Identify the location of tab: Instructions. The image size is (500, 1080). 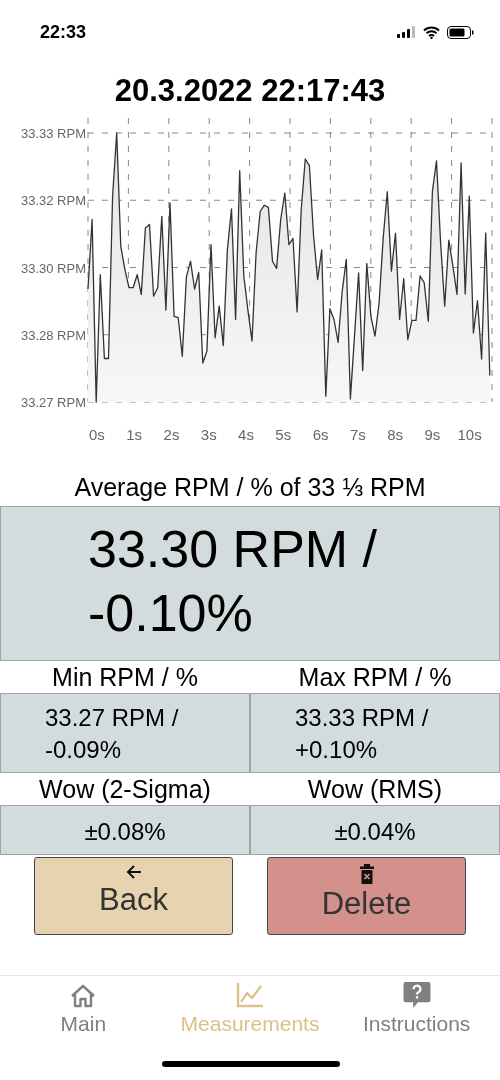
(416, 1009).